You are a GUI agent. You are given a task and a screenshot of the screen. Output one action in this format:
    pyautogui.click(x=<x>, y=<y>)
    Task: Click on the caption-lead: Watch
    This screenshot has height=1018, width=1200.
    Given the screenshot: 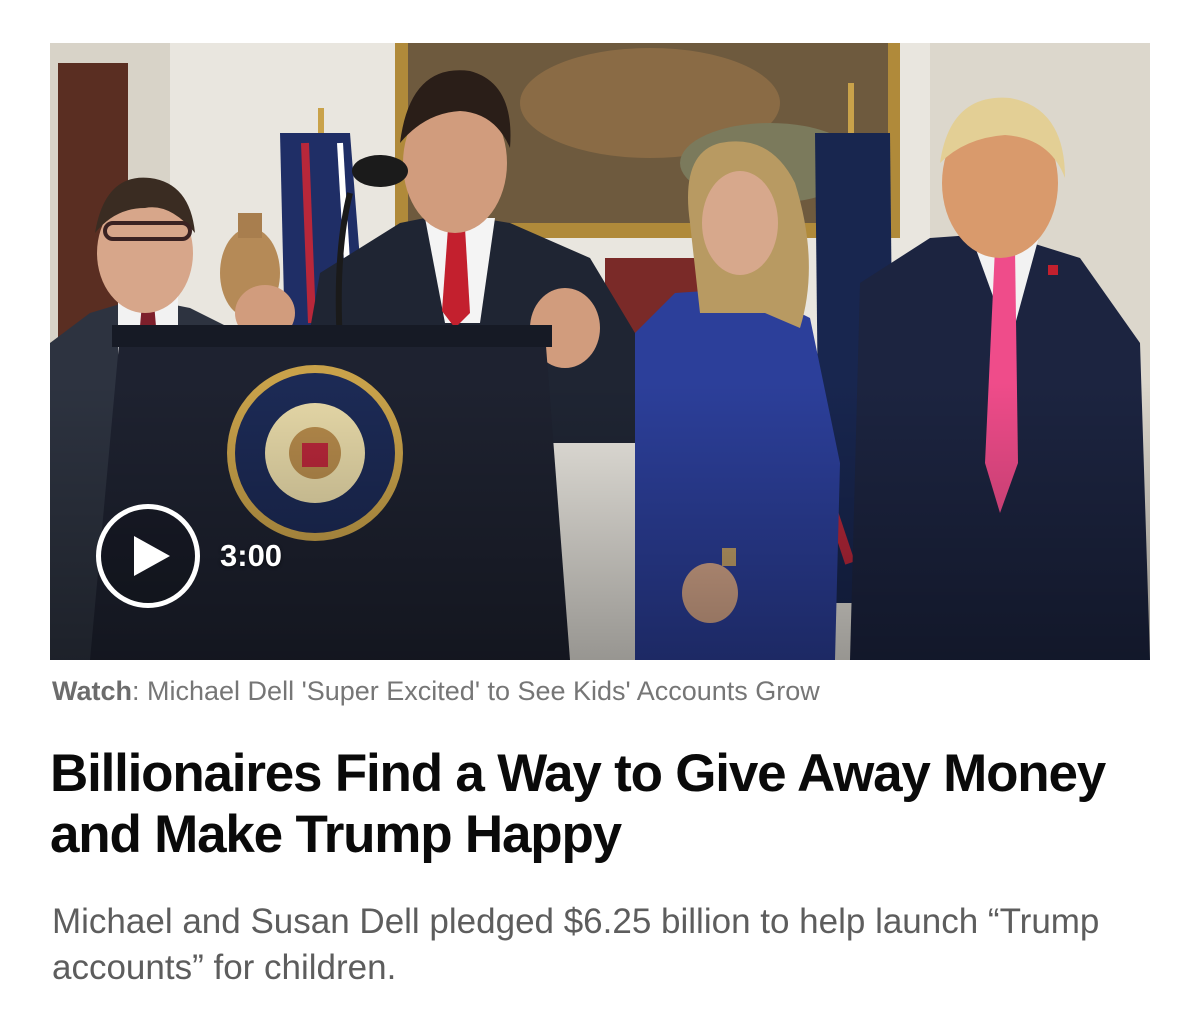 What is the action you would take?
    pyautogui.click(x=92, y=691)
    